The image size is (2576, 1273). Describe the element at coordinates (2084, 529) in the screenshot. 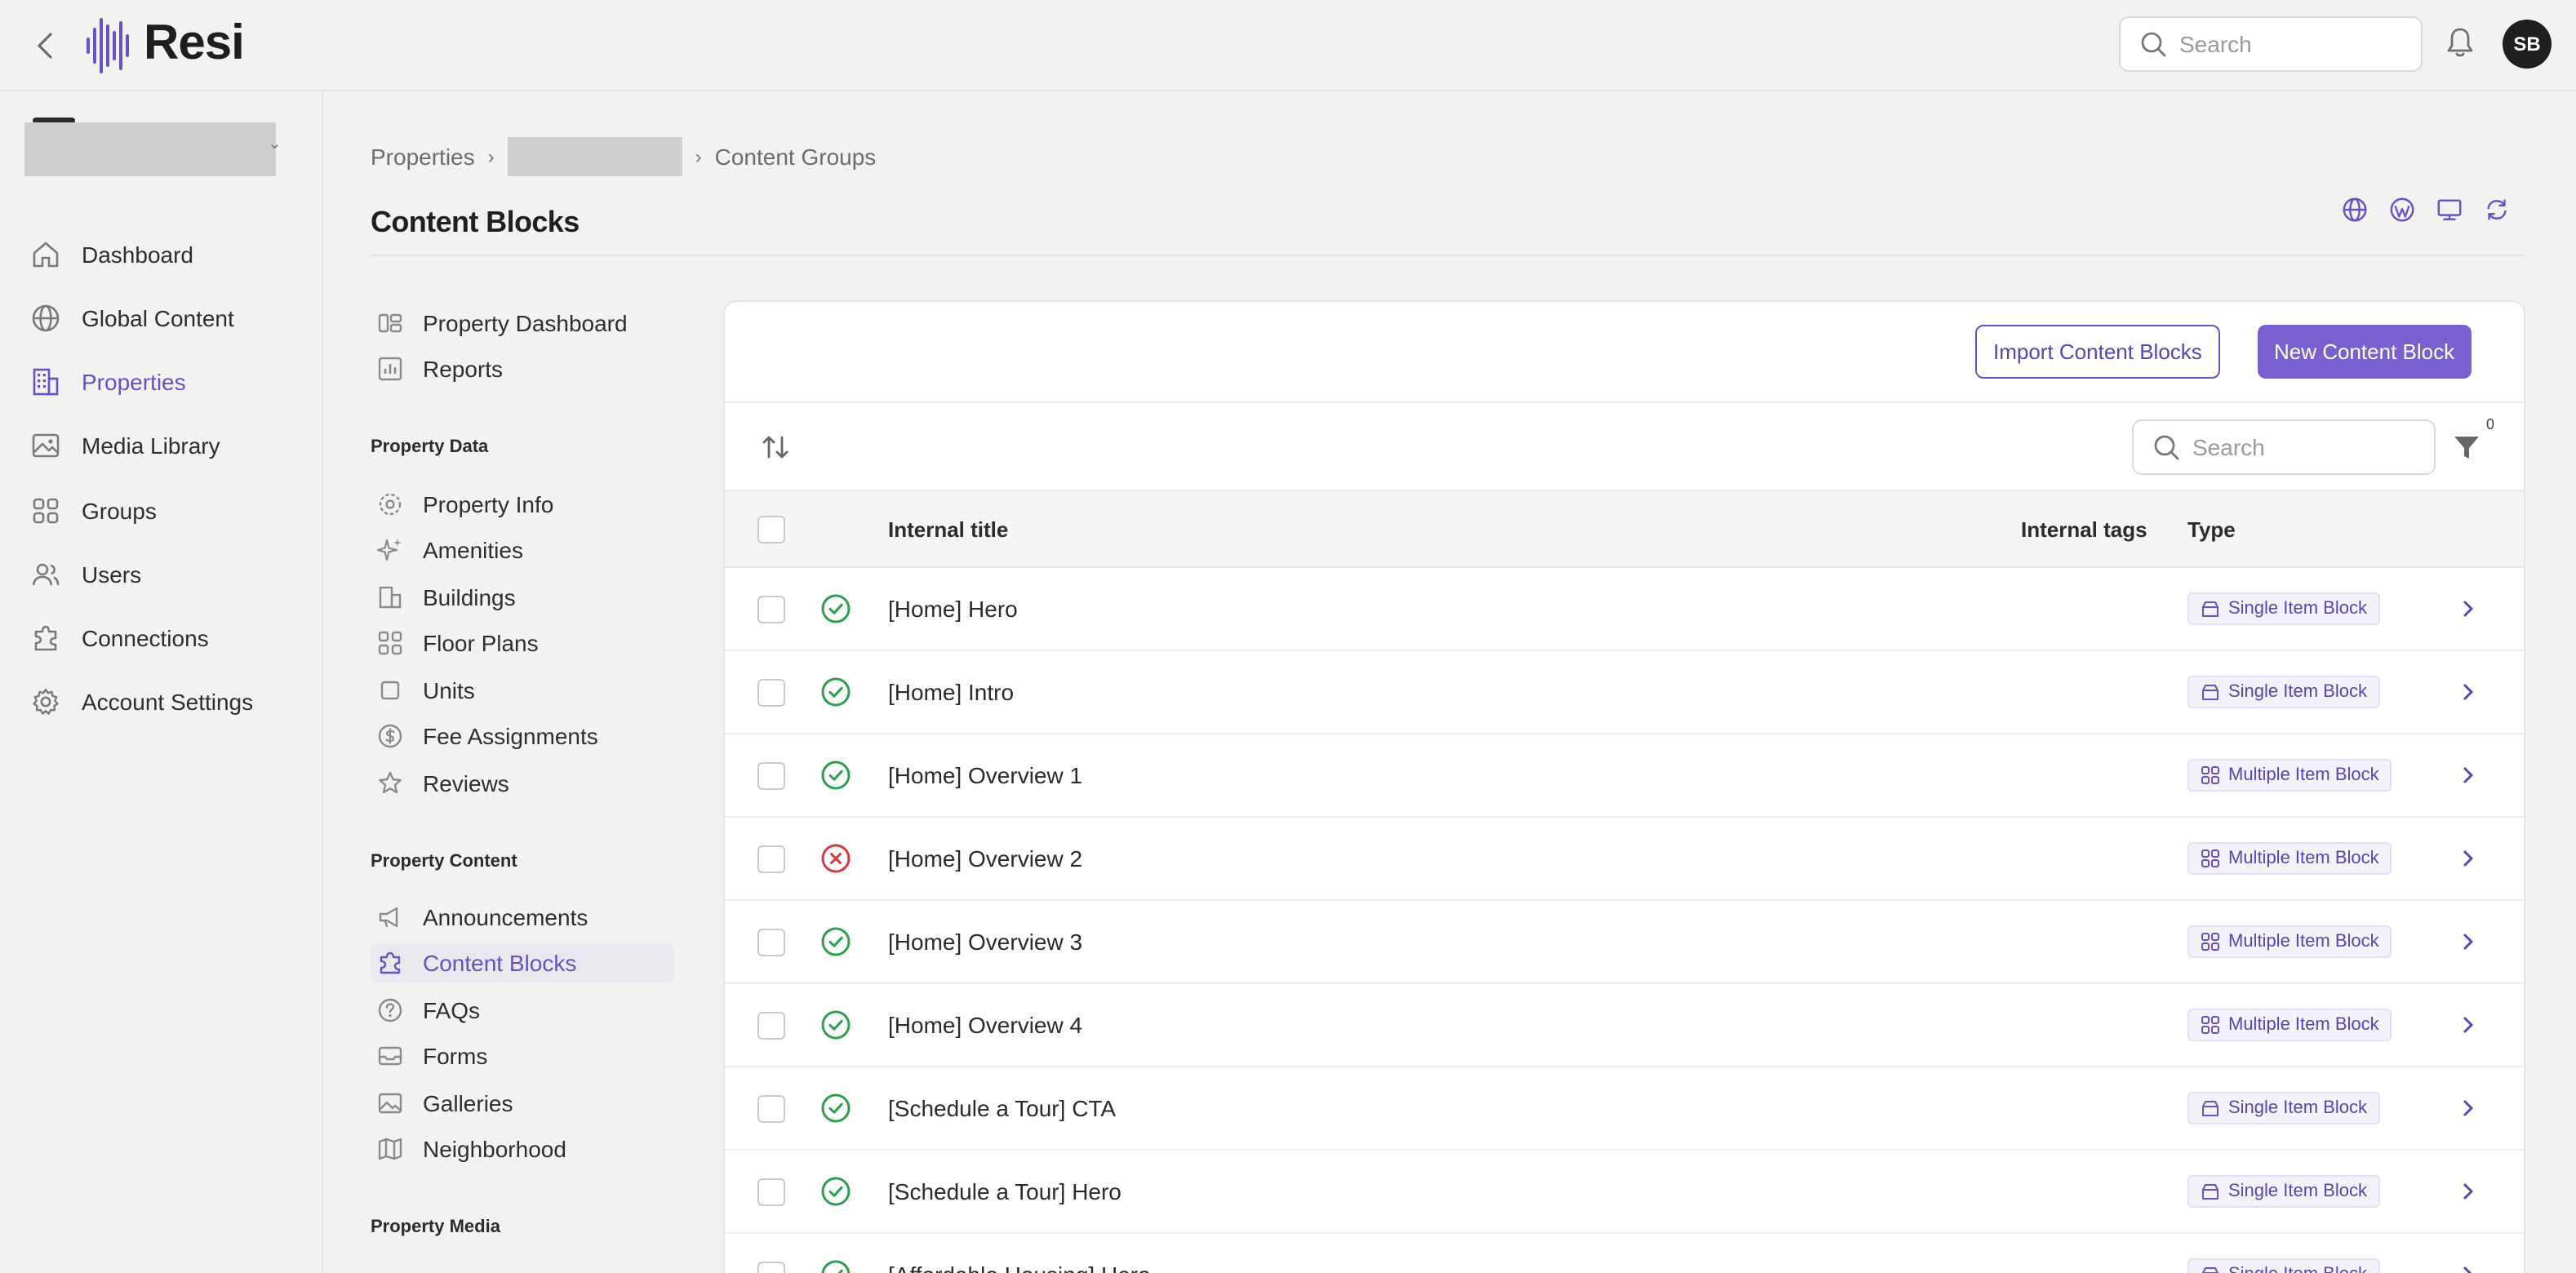

I see `column-header-internal-tags: Internal tags` at that location.